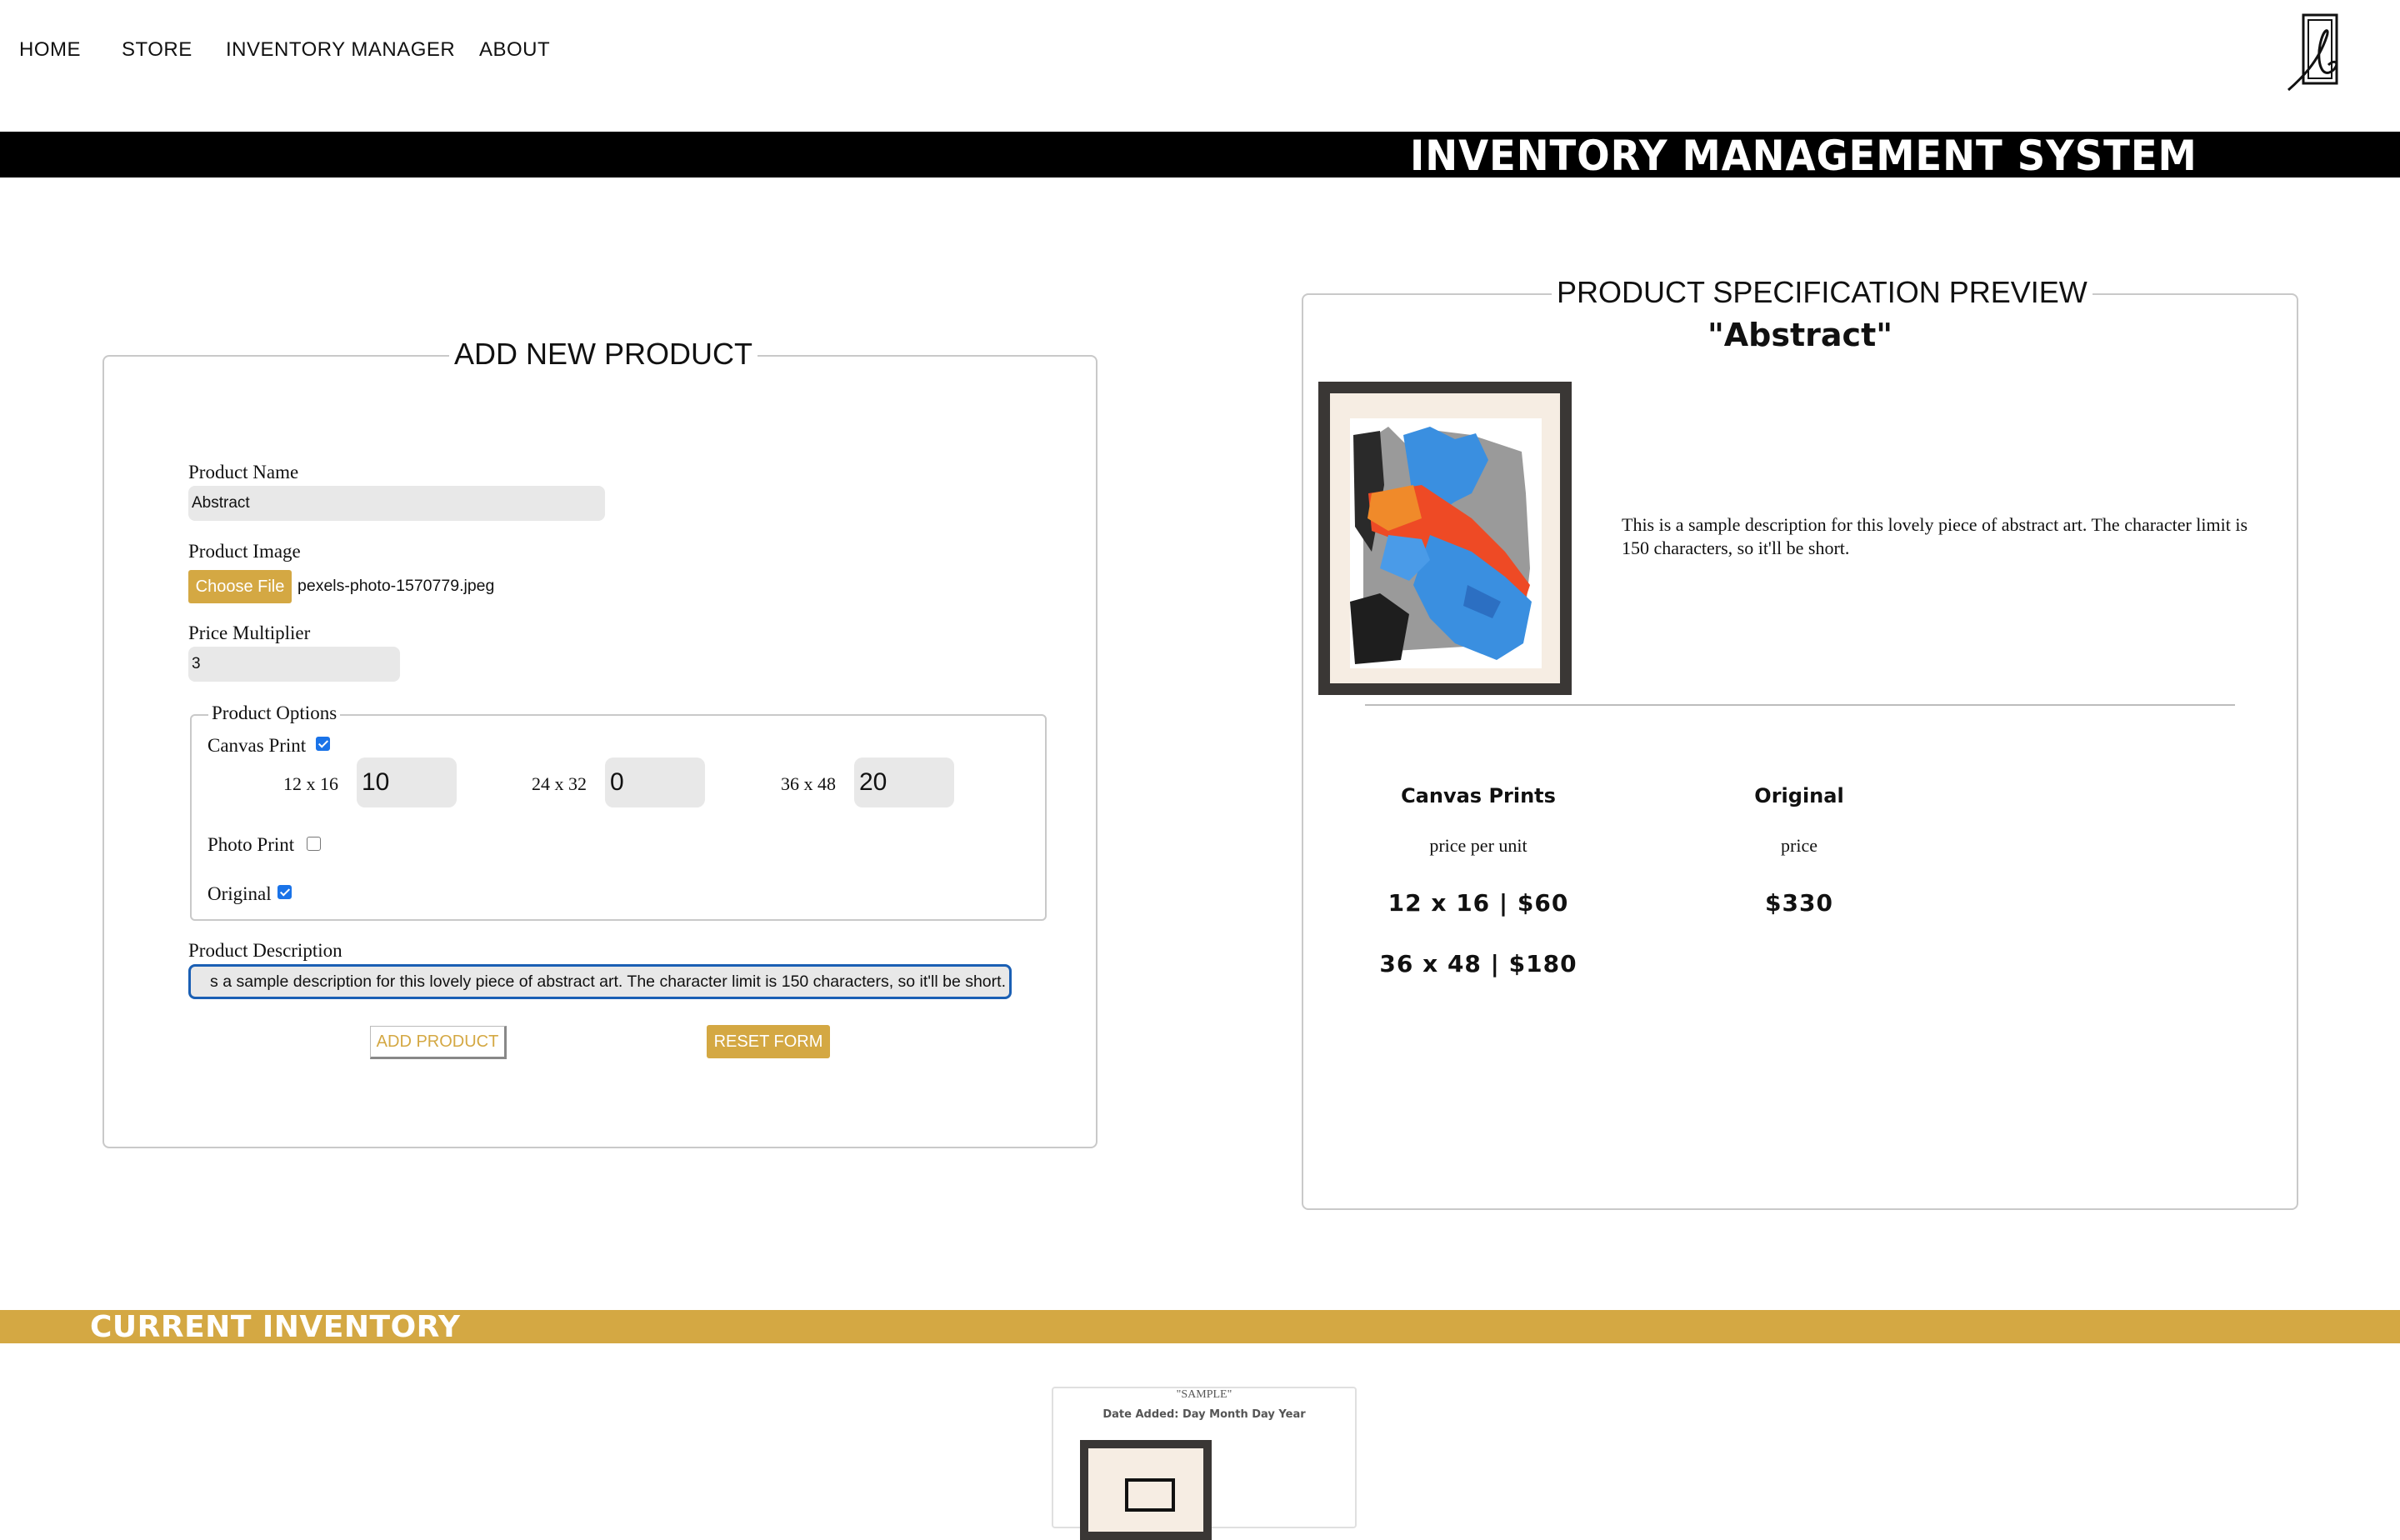  I want to click on sample-card-date: Date Added: Day Month Day Year, so click(1204, 1414).